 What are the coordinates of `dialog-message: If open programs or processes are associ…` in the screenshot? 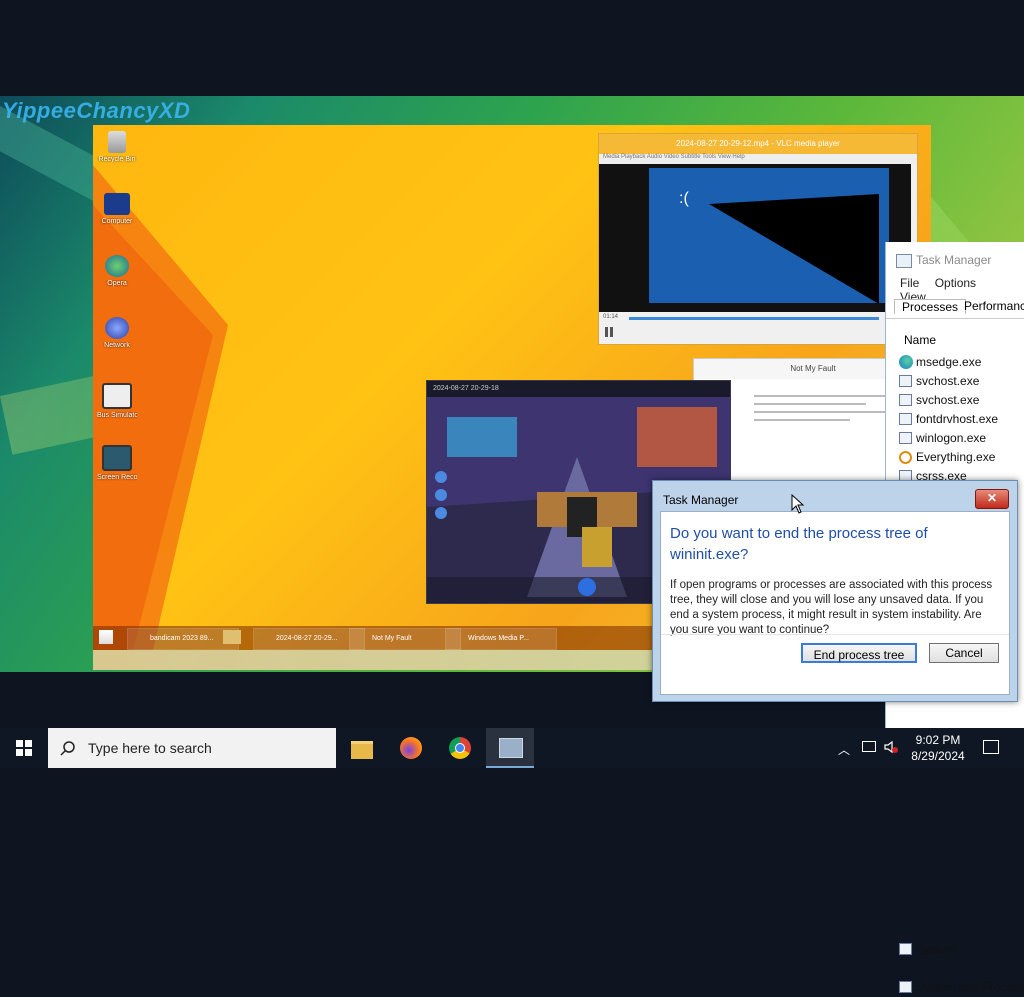 It's located at (831, 607).